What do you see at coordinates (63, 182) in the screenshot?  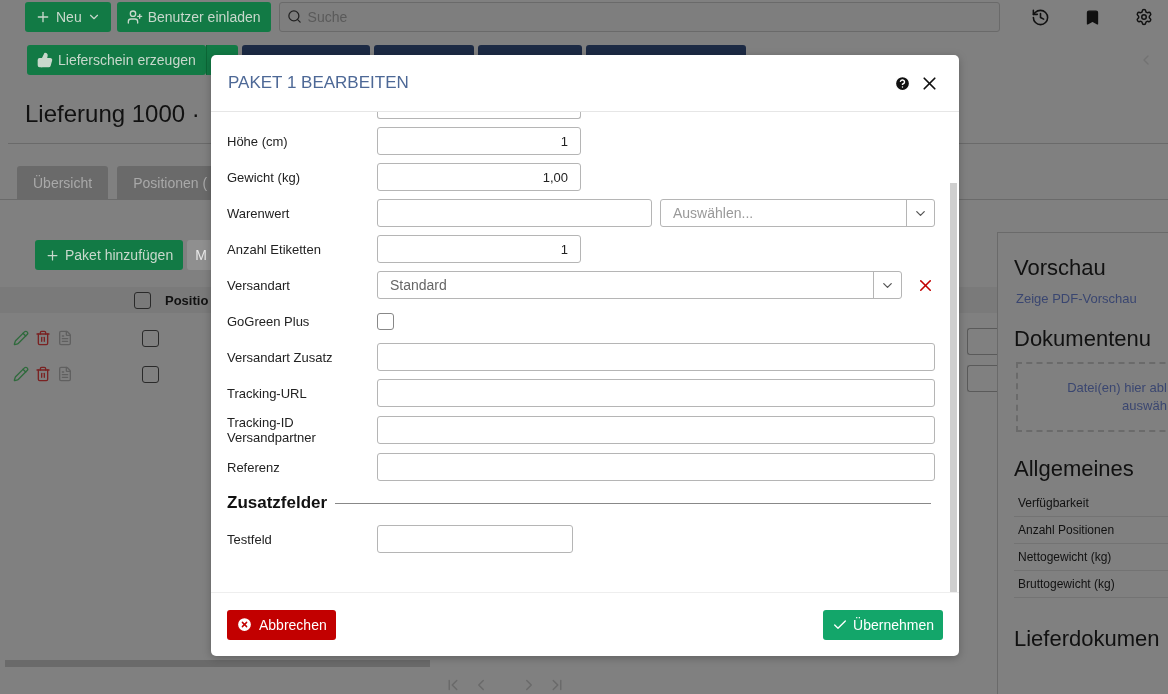 I see `tab: Übersicht` at bounding box center [63, 182].